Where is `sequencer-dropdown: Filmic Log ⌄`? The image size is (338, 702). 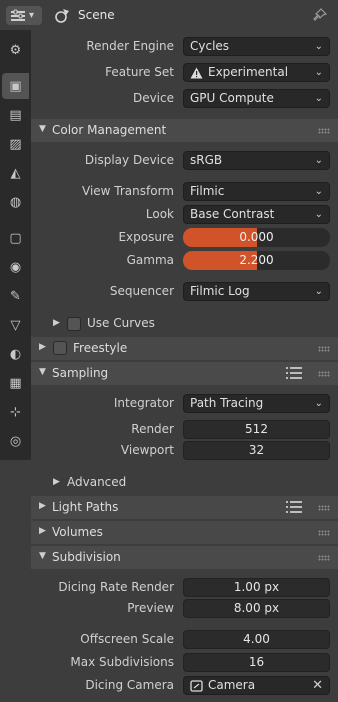 sequencer-dropdown: Filmic Log ⌄ is located at coordinates (256, 291).